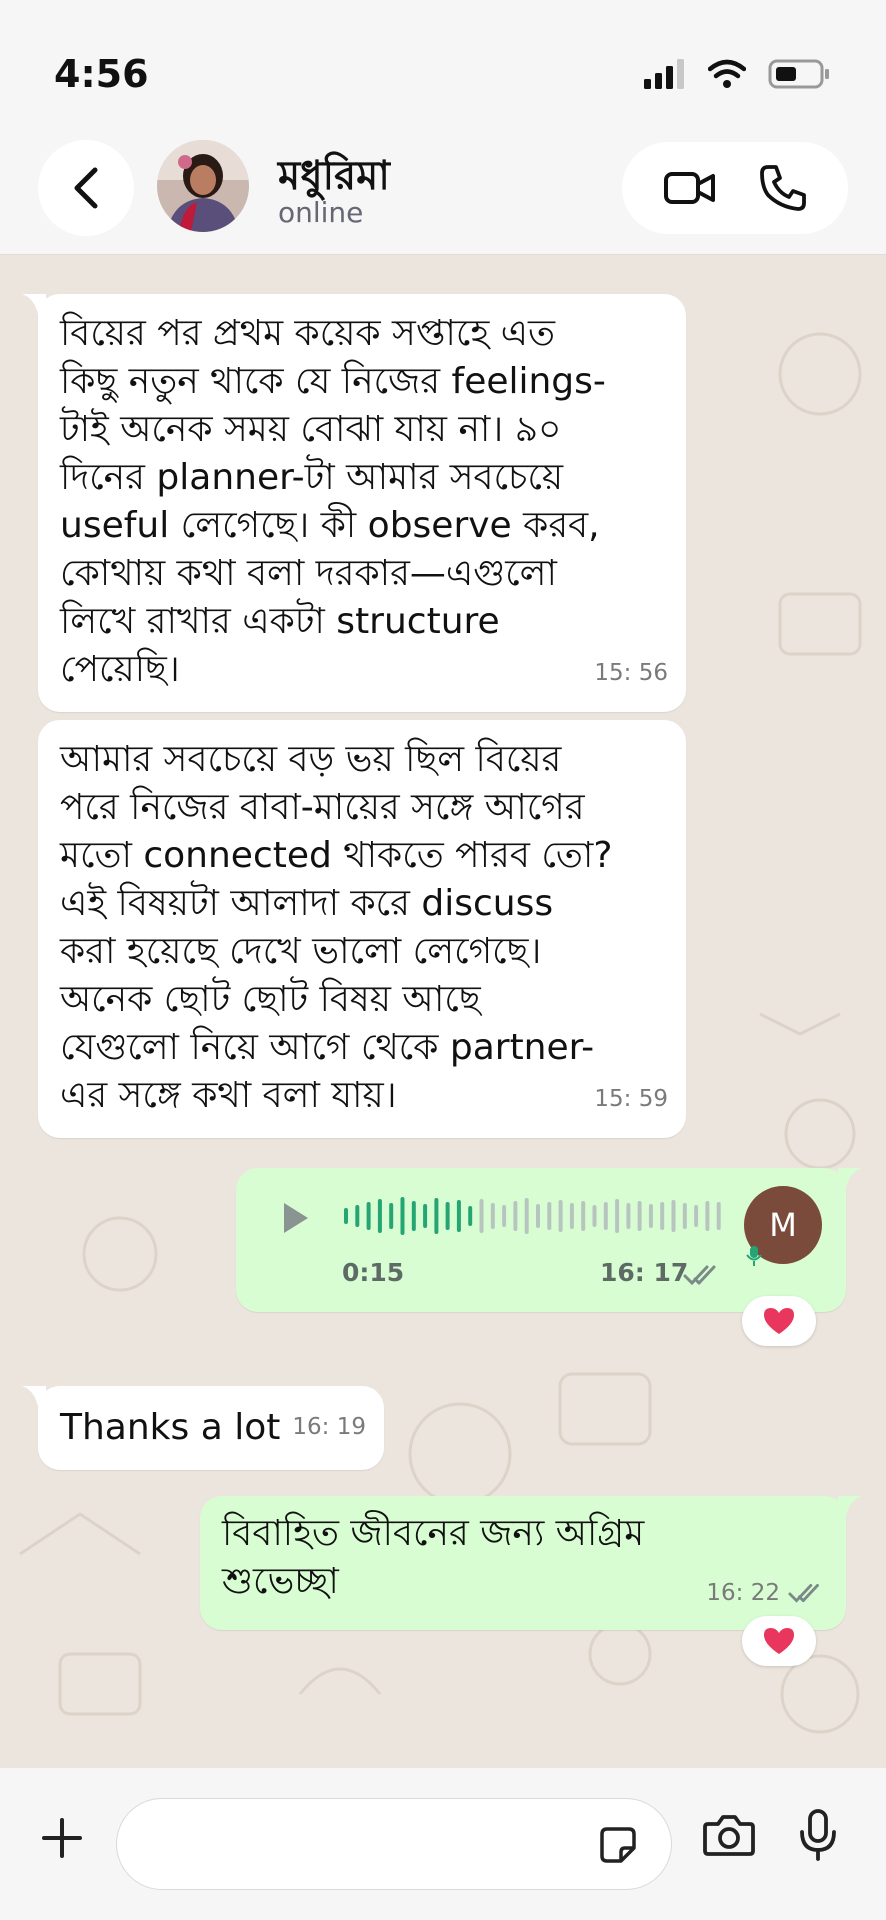 The width and height of the screenshot is (886, 1920). What do you see at coordinates (443, 192) in the screenshot?
I see `chat-header: মধুরিমা online` at bounding box center [443, 192].